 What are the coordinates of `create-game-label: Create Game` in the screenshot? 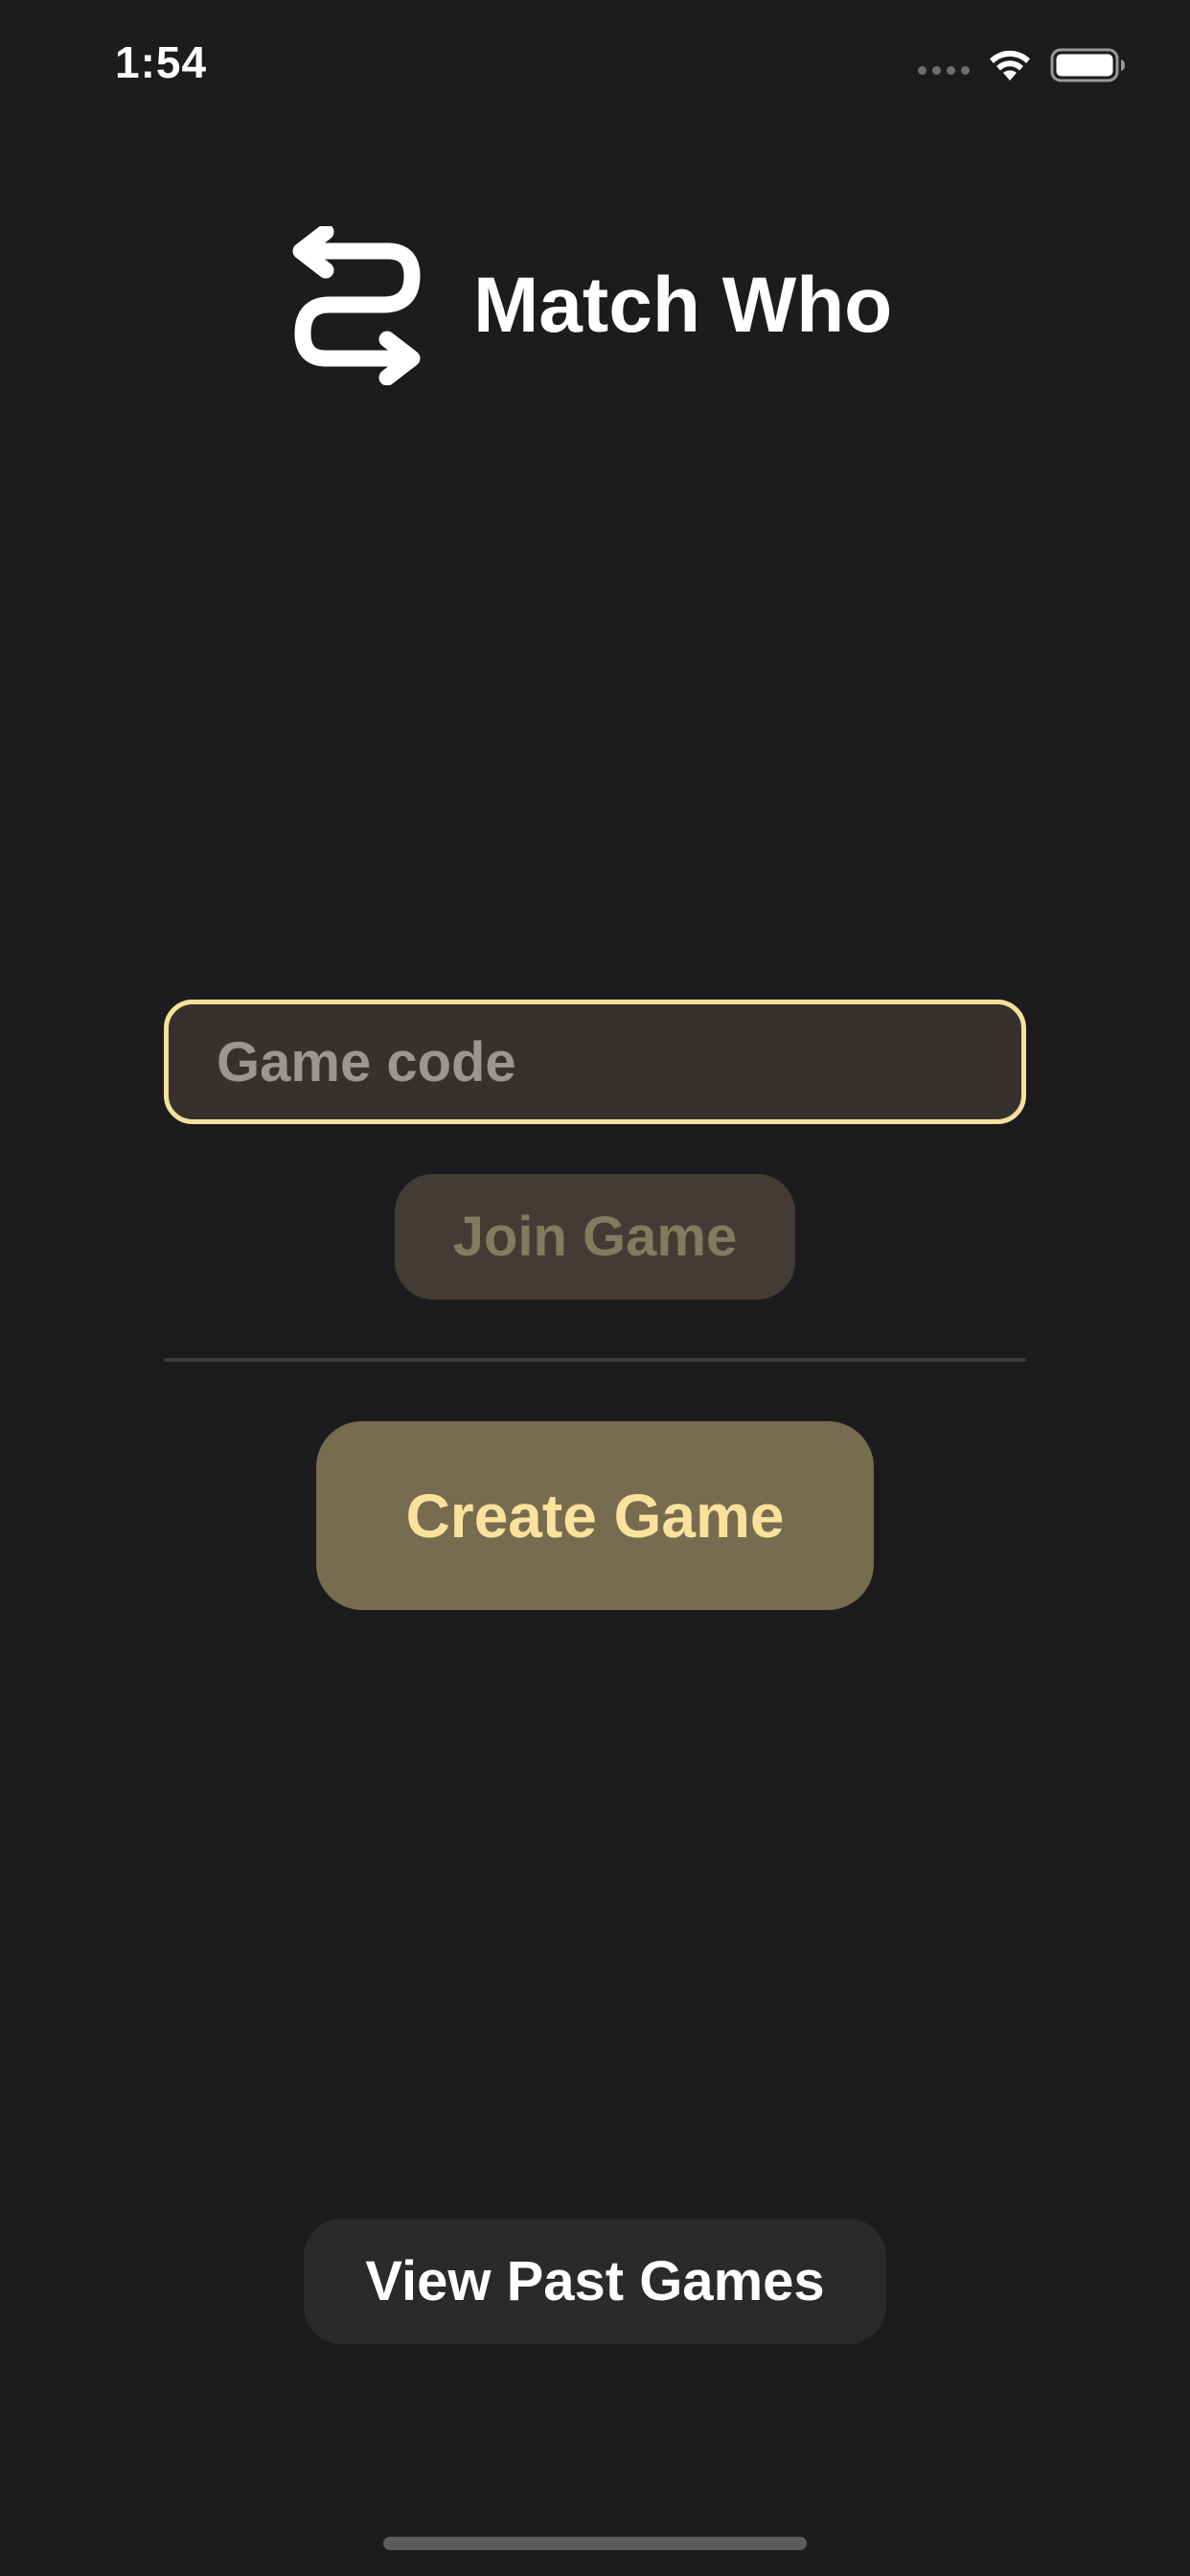 It's located at (595, 1516).